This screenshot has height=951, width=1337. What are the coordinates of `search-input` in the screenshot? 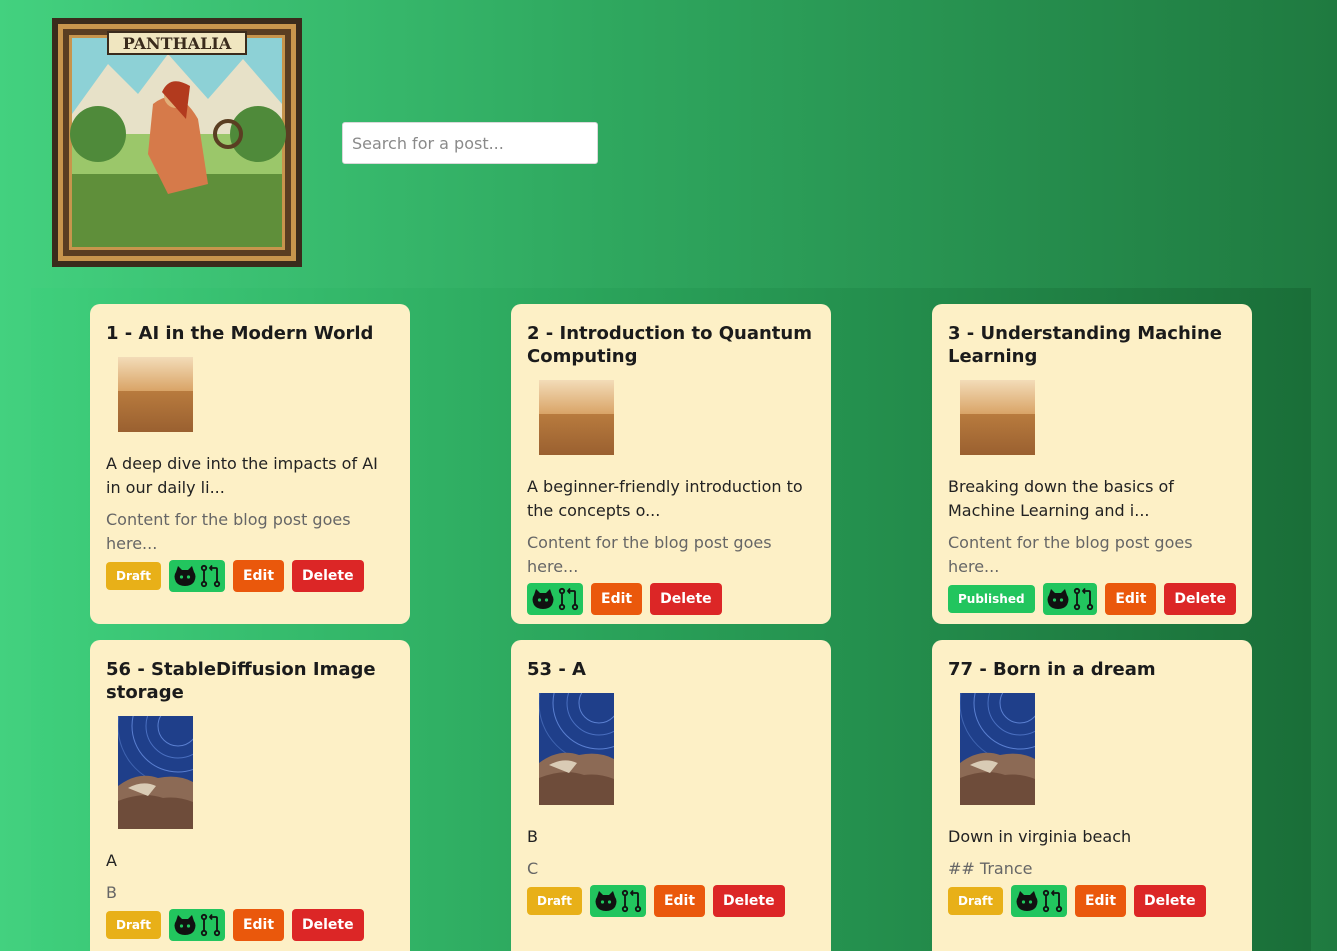 It's located at (470, 143).